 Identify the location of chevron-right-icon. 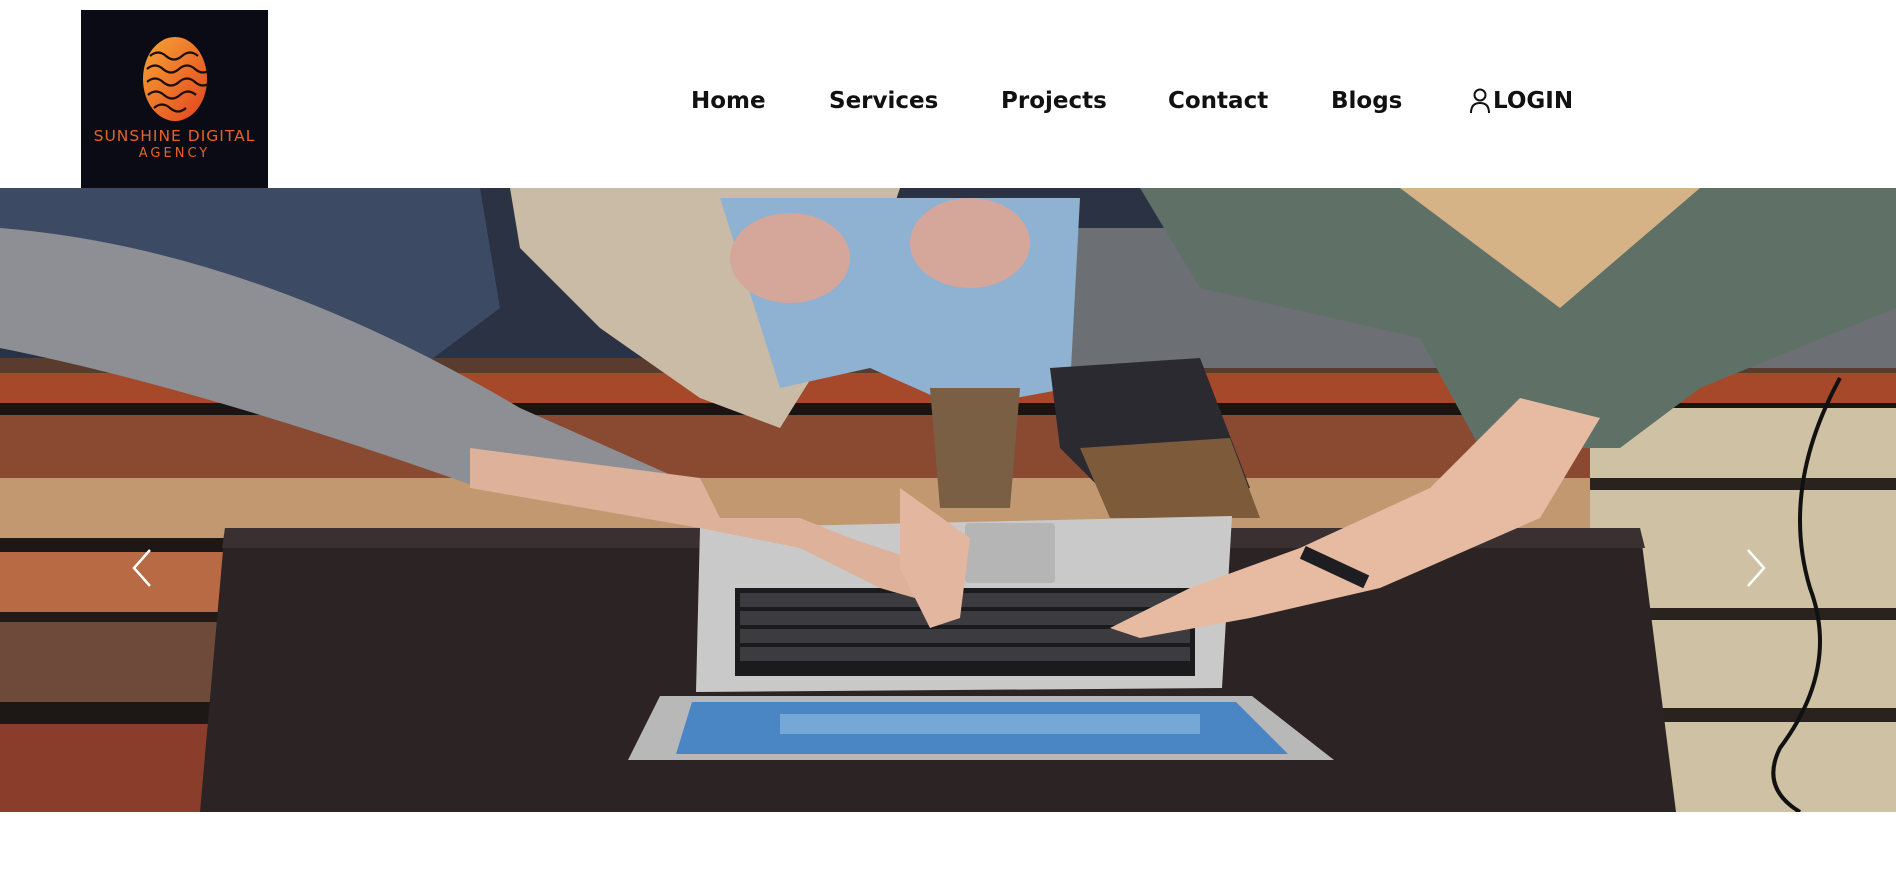
(1756, 568).